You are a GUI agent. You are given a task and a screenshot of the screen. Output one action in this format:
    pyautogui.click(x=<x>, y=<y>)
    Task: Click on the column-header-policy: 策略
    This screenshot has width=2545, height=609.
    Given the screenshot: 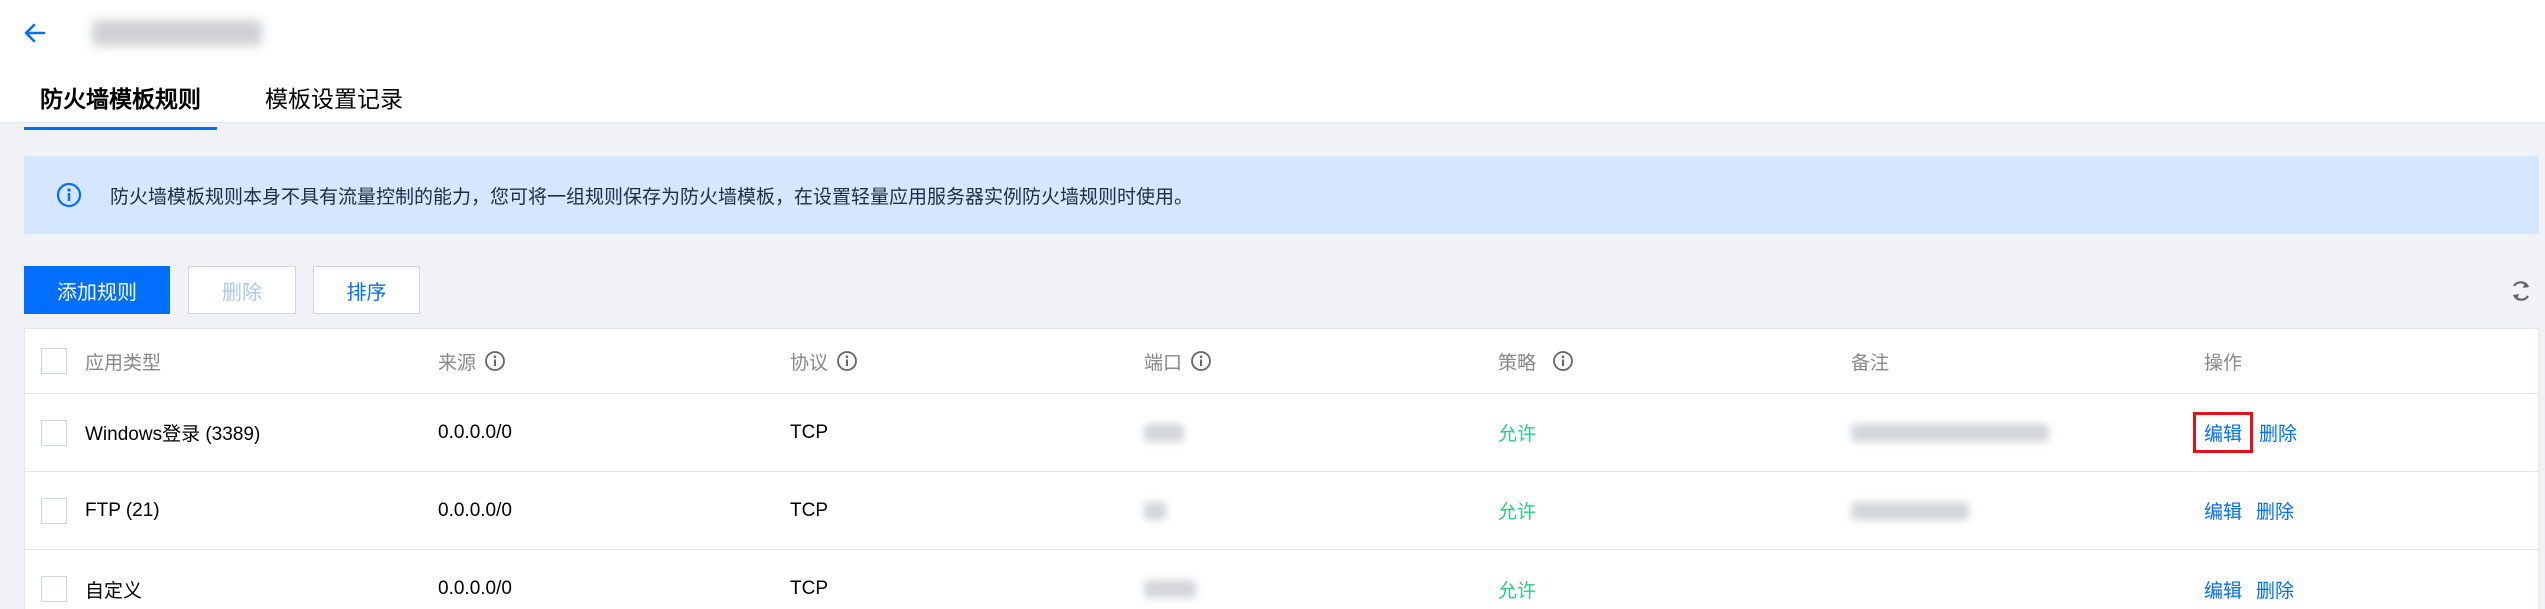 What is the action you would take?
    pyautogui.click(x=1536, y=361)
    